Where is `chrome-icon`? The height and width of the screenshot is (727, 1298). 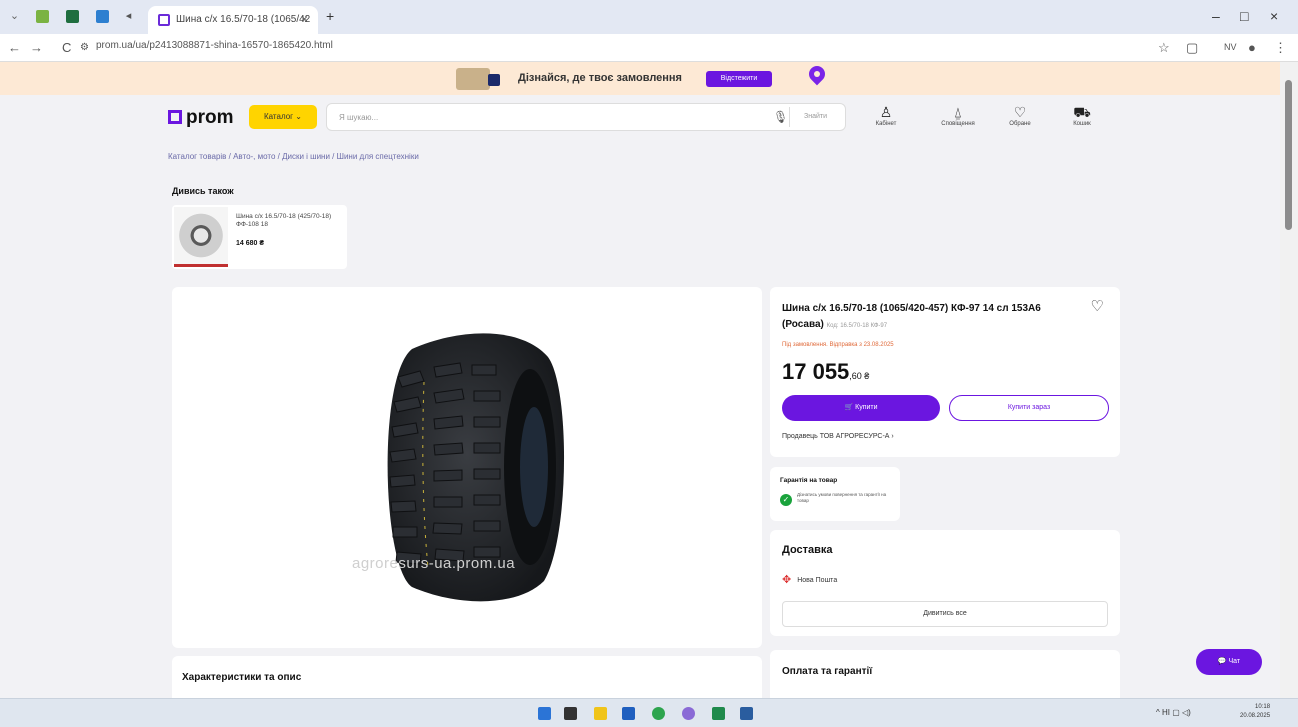 chrome-icon is located at coordinates (658, 713).